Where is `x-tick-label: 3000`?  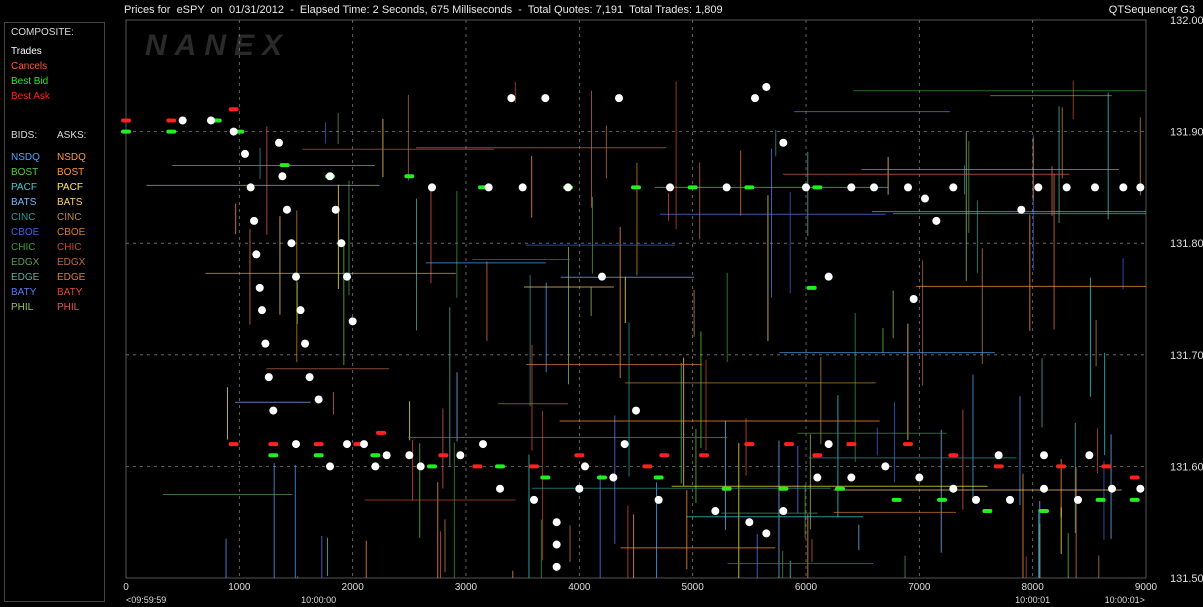
x-tick-label: 3000 is located at coordinates (466, 587).